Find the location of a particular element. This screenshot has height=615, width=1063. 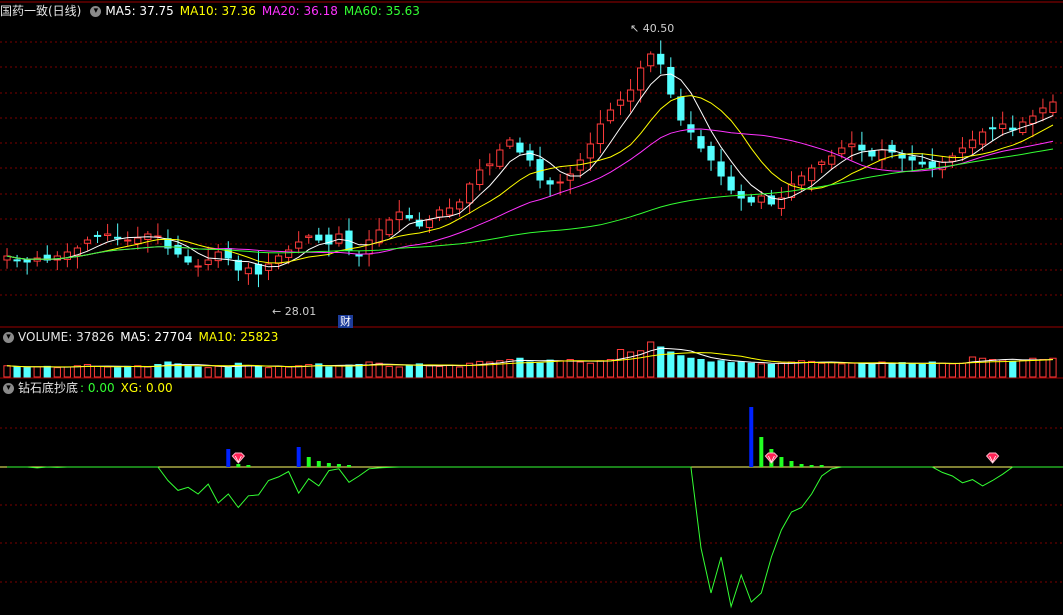

high-price-label: ↖ 40.50 is located at coordinates (652, 28).